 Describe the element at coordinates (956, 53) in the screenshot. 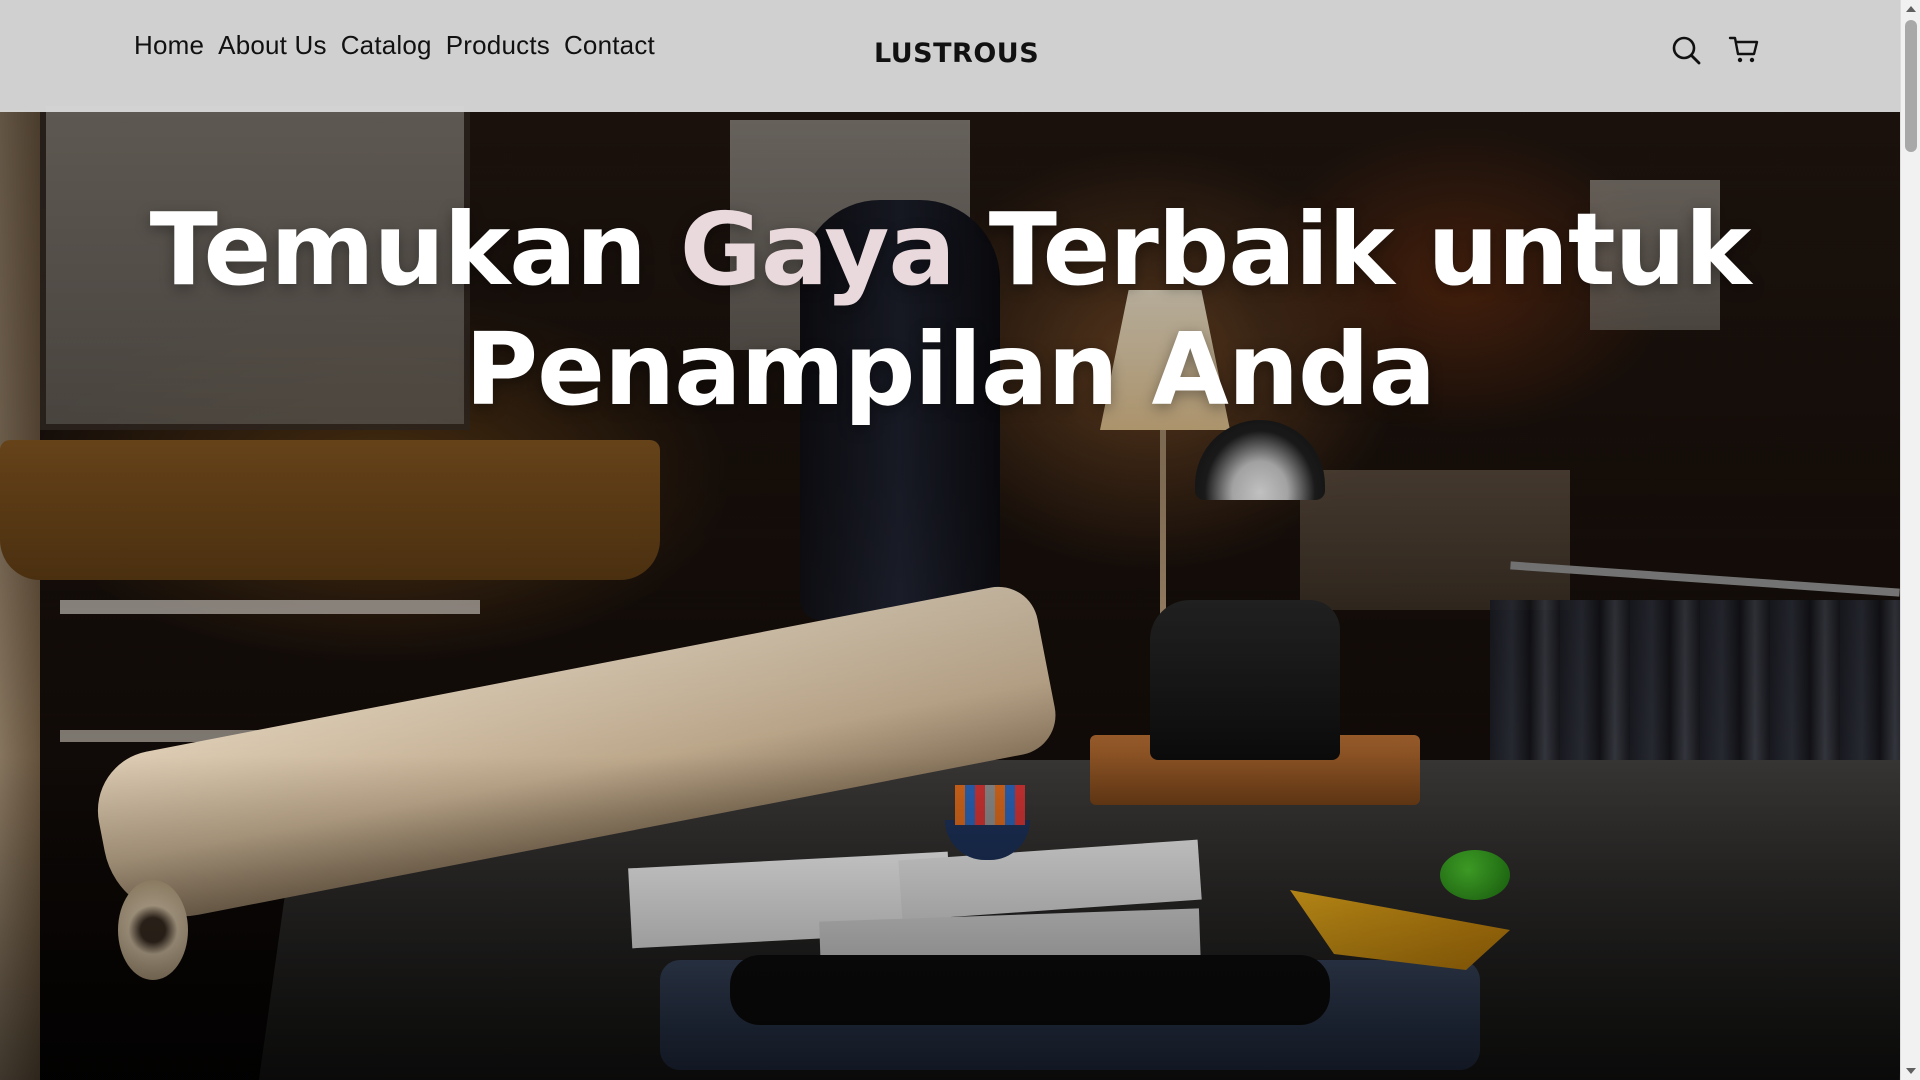

I see `brand-logo: LUSTROUS` at that location.